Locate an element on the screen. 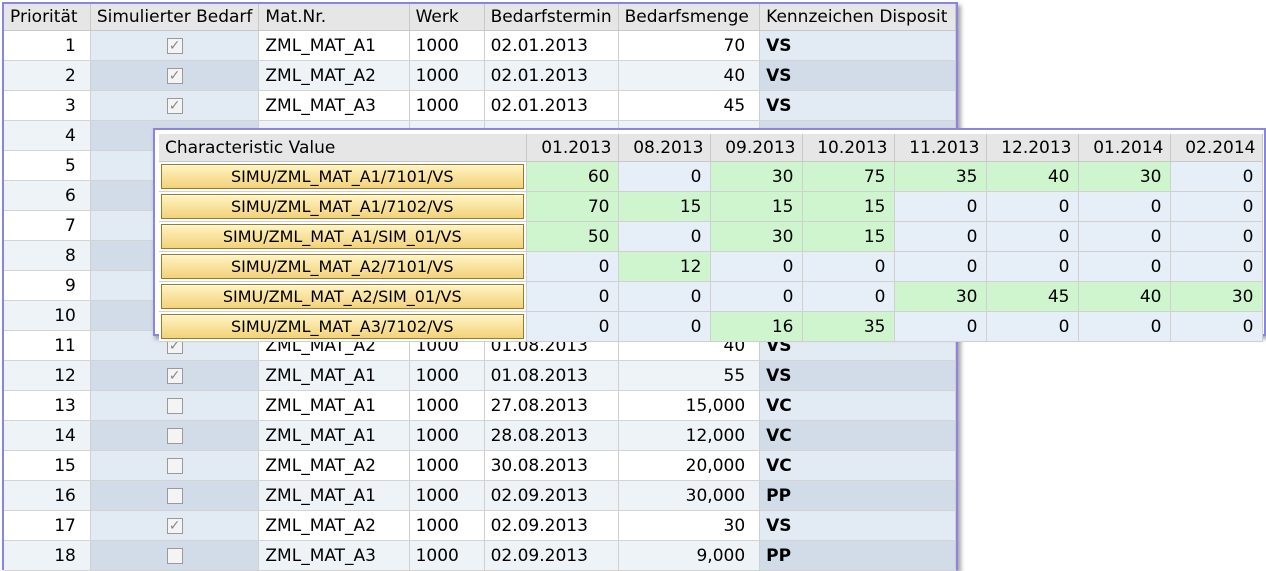 The image size is (1266, 571). table-row: 3 ✓ ZML_MAT_A3 1000 02.01.2013 45 VS is located at coordinates (480, 105).